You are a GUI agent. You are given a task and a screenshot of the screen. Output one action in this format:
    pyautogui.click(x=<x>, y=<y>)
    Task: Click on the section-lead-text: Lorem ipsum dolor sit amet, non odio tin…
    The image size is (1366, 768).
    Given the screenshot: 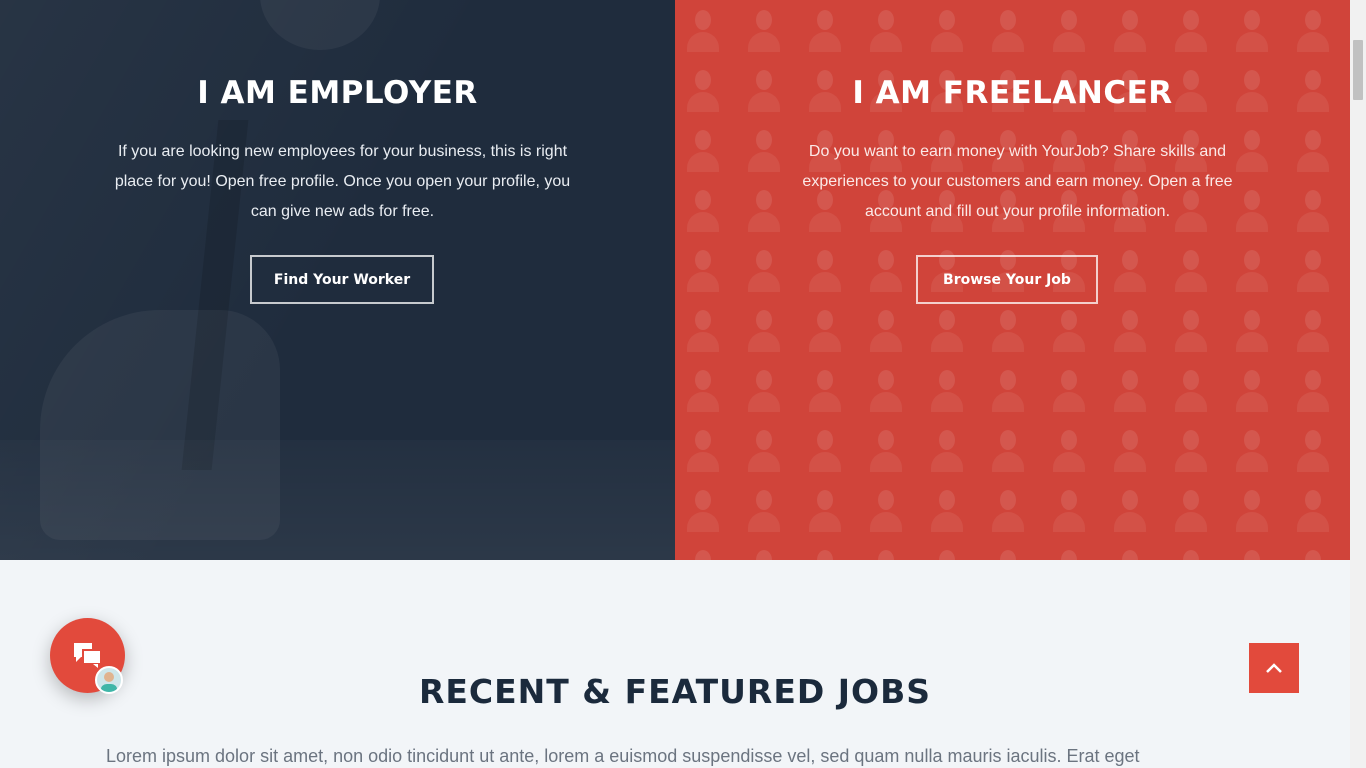 What is the action you would take?
    pyautogui.click(x=623, y=756)
    